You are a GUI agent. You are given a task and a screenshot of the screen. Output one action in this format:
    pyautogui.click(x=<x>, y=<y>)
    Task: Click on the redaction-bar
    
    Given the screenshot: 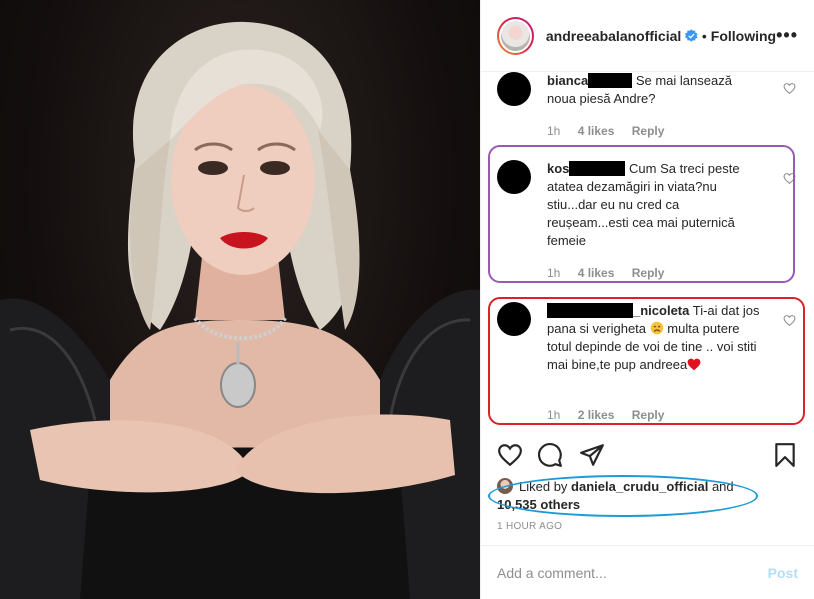 What is the action you would take?
    pyautogui.click(x=610, y=80)
    